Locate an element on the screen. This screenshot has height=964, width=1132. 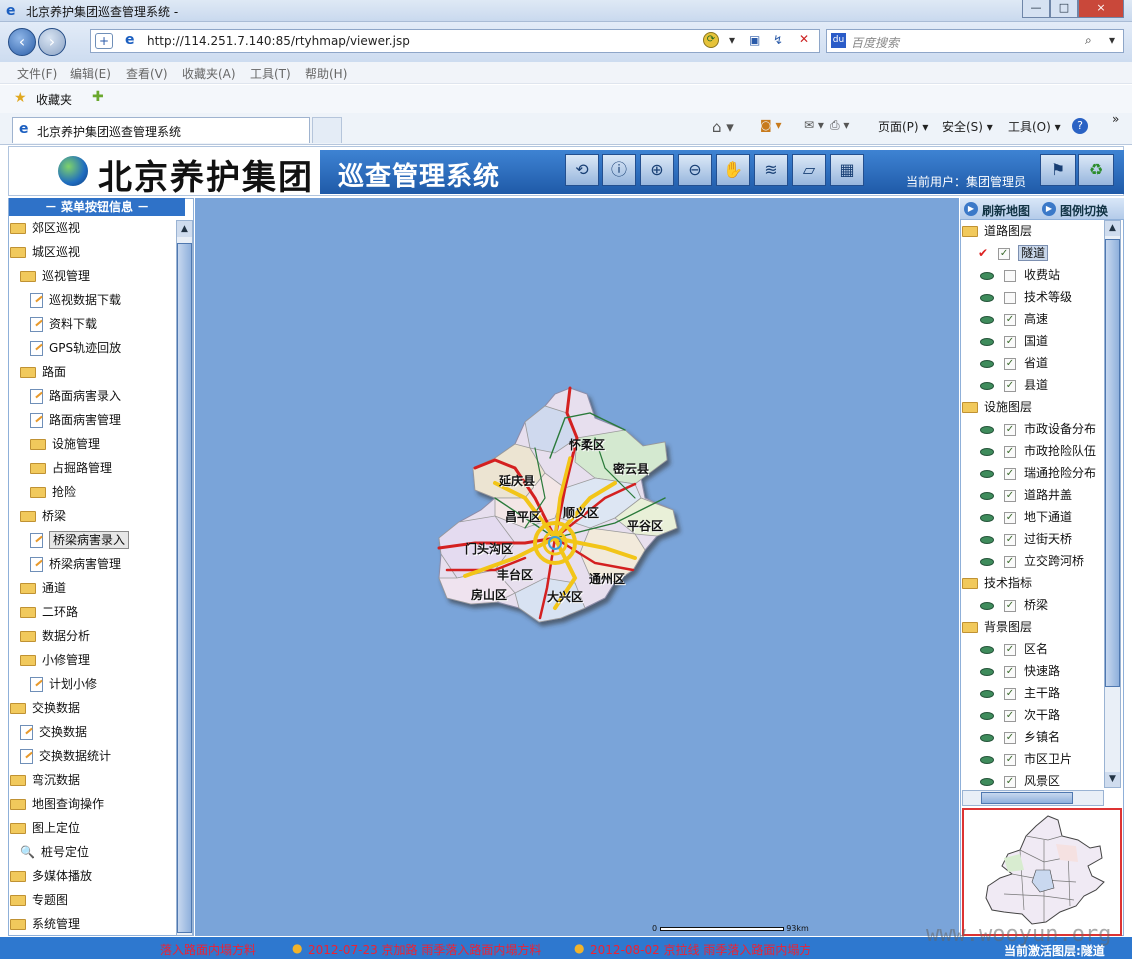
layer-row: ✓ 次干路 is located at coordinates (1018, 714).